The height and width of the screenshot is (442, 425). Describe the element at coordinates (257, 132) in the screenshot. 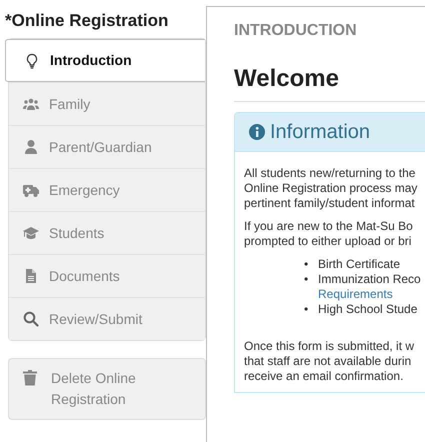

I see `info-icon` at that location.